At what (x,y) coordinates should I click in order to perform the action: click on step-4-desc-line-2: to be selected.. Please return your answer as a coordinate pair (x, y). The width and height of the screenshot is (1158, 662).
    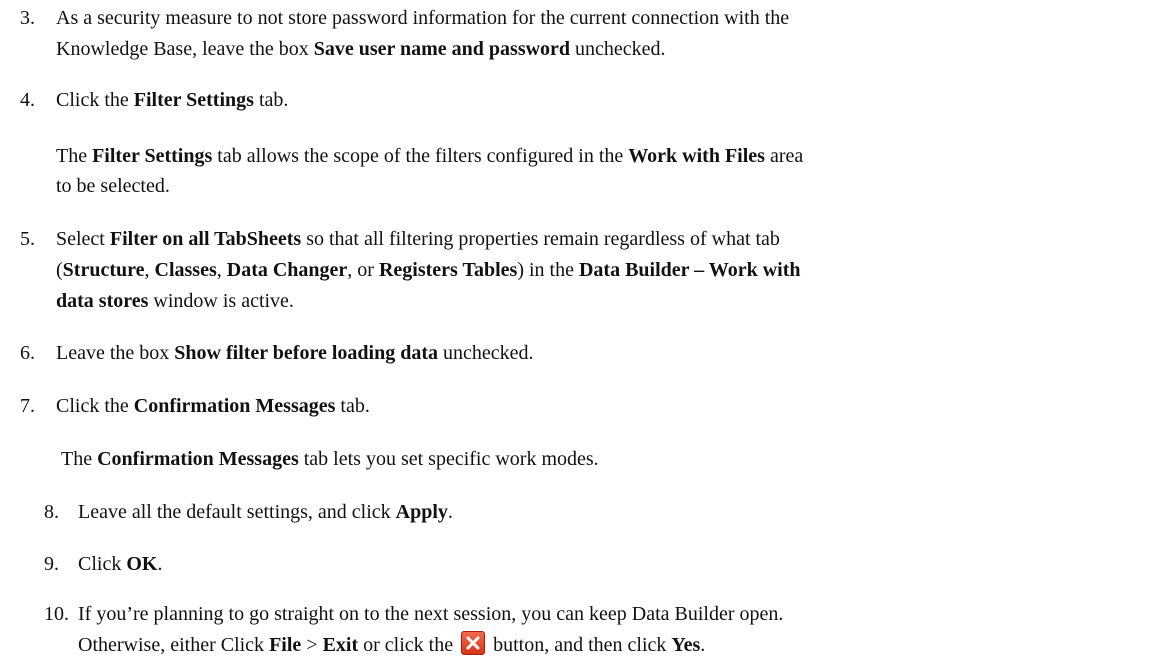
    Looking at the image, I should click on (113, 186).